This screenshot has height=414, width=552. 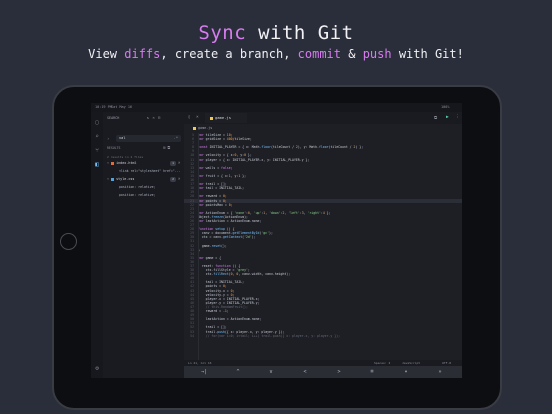 What do you see at coordinates (97, 245) in the screenshot?
I see `activity-bar: ▢ ⌕ ⑂ ◧ ⚙` at bounding box center [97, 245].